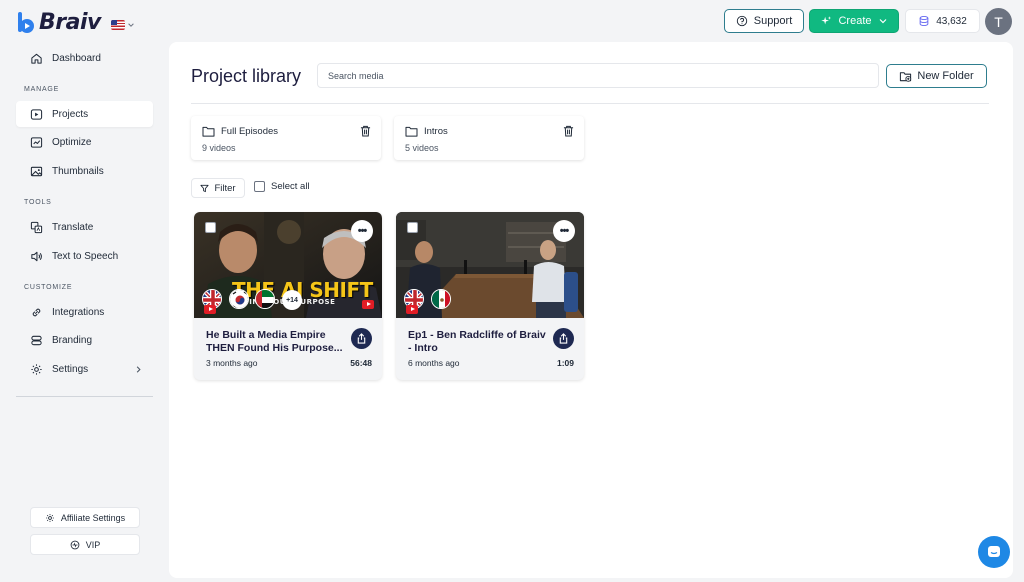  Describe the element at coordinates (436, 131) in the screenshot. I see `folder-name: Intros` at that location.